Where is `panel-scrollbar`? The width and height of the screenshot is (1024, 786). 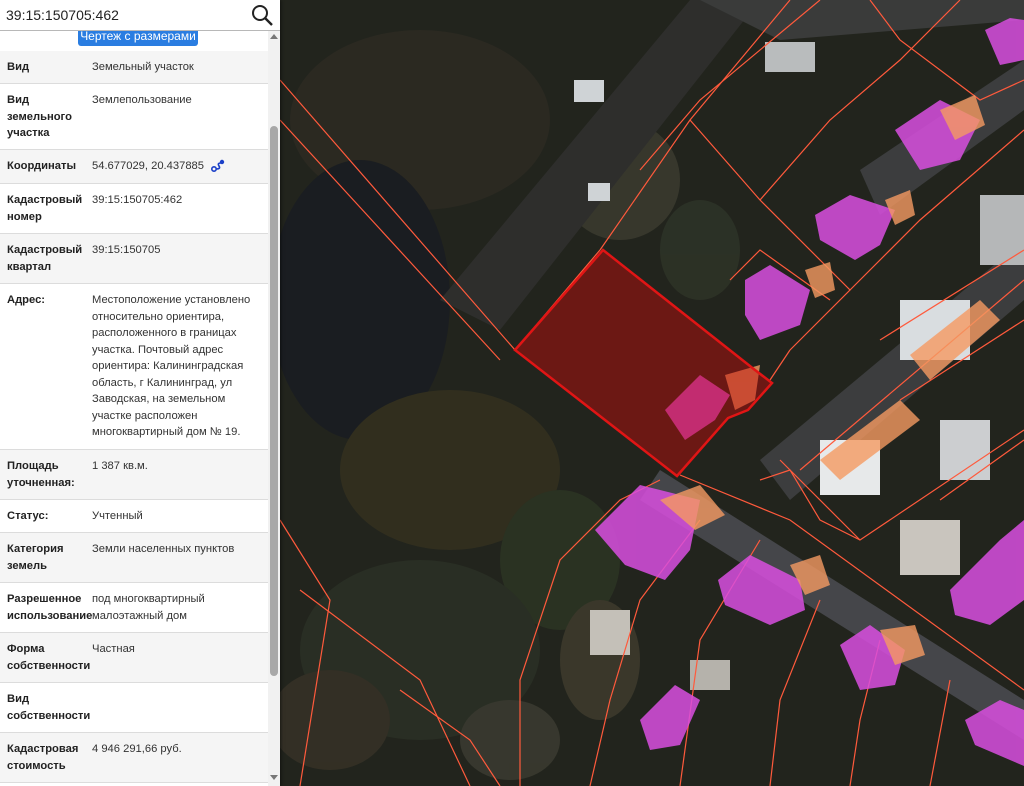
panel-scrollbar is located at coordinates (274, 408).